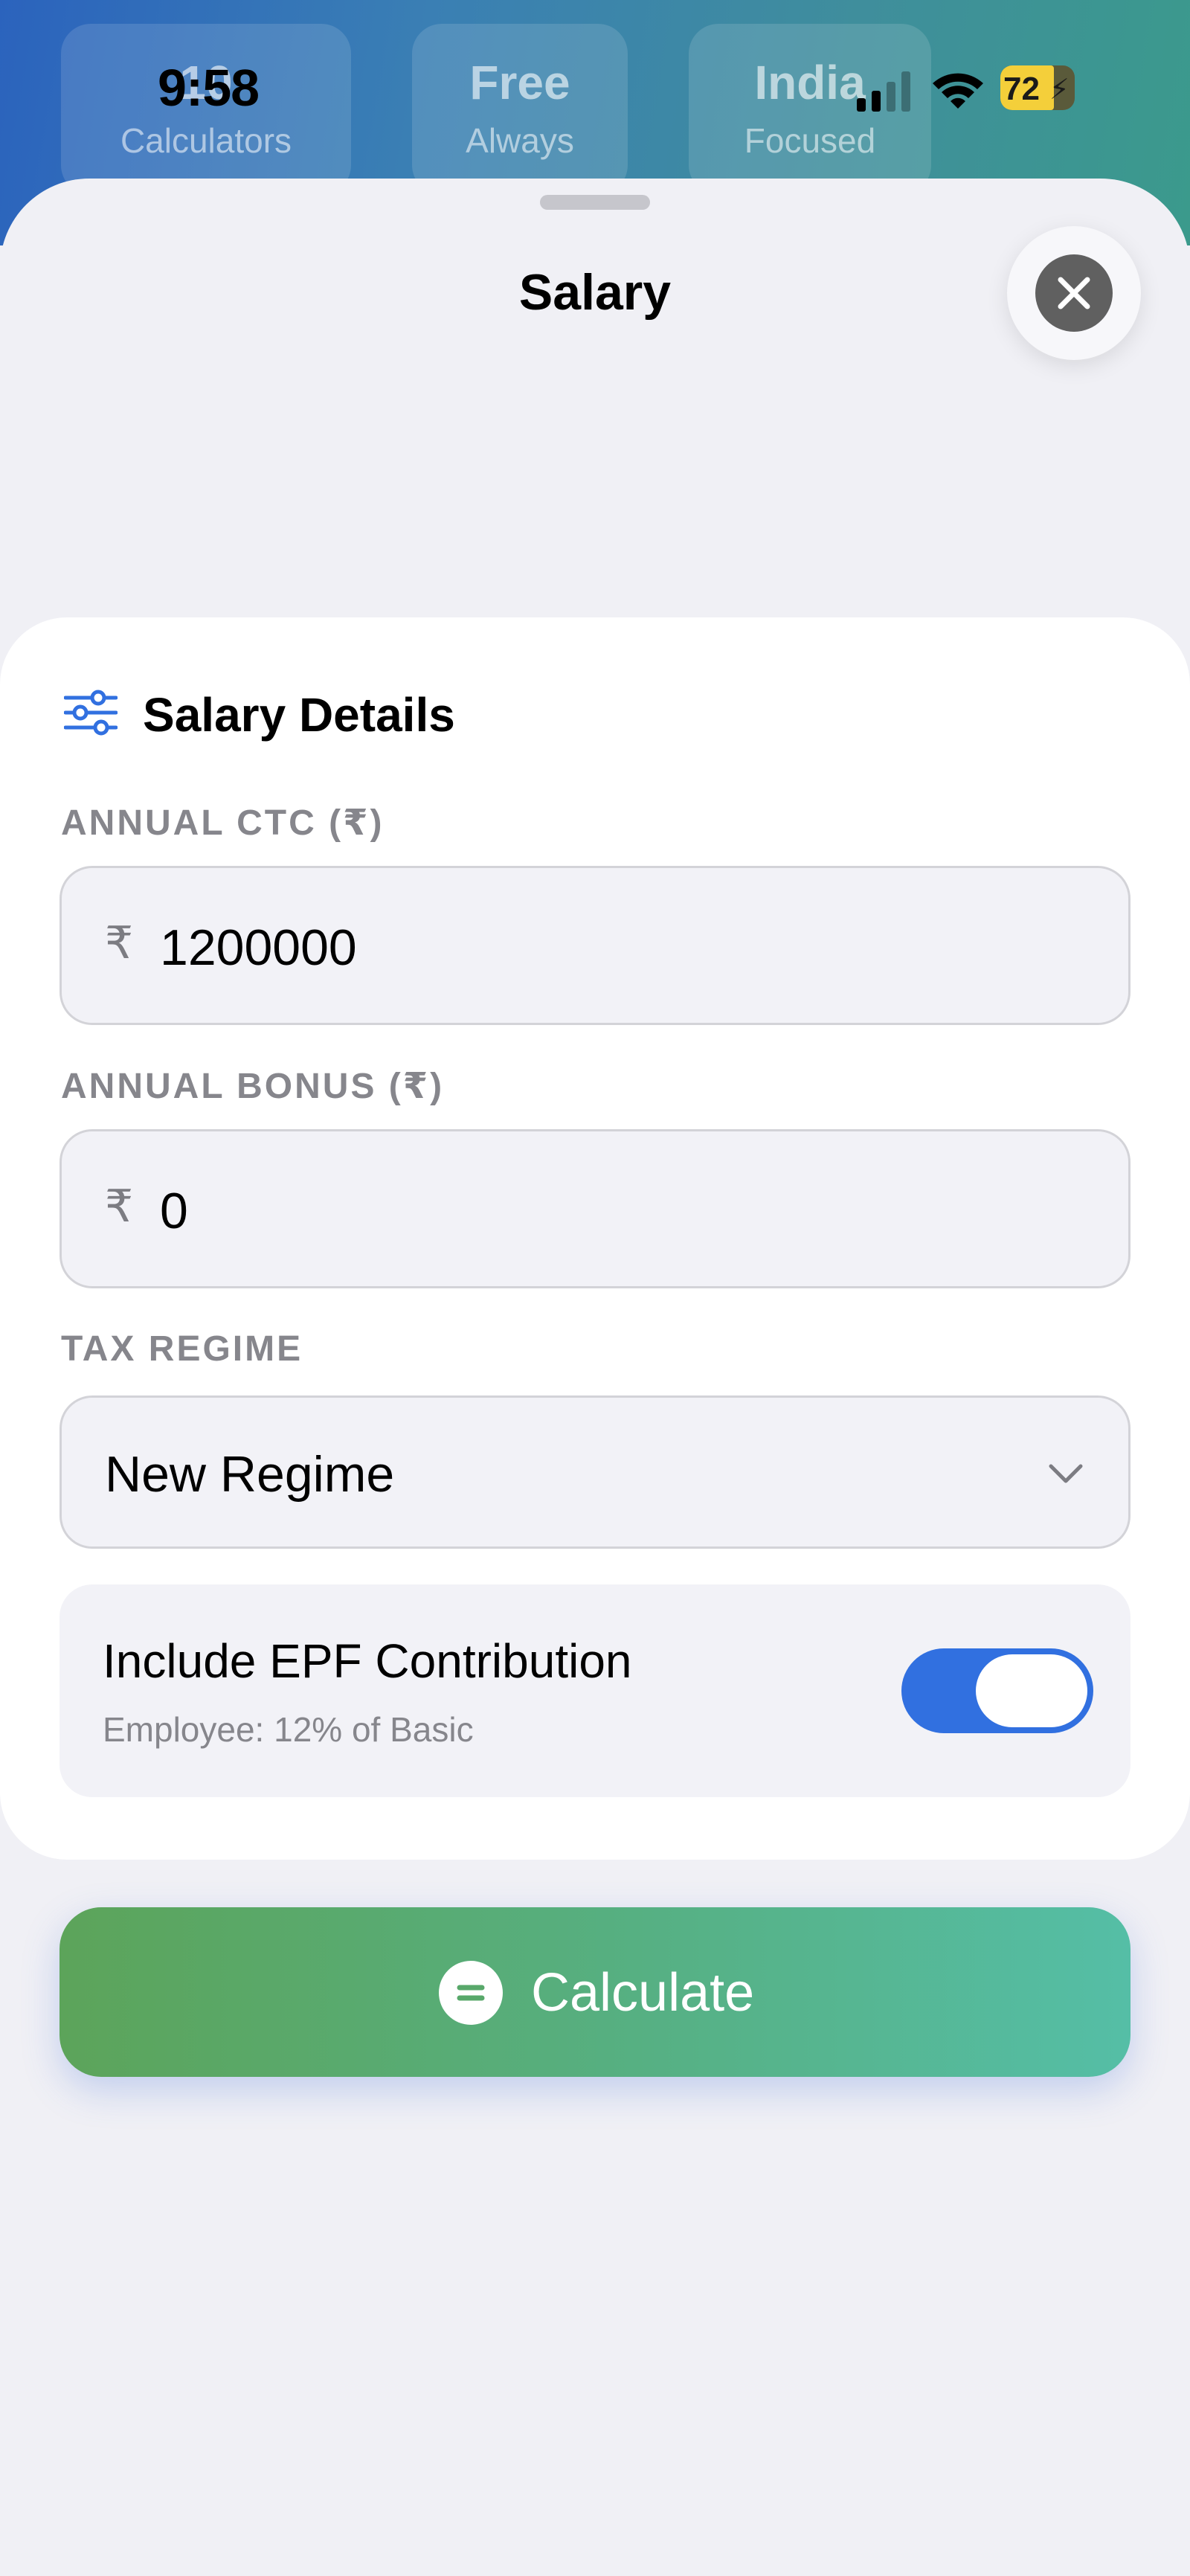 The width and height of the screenshot is (1190, 2576). I want to click on ctc-label: ANNUAL CTC (₹), so click(223, 823).